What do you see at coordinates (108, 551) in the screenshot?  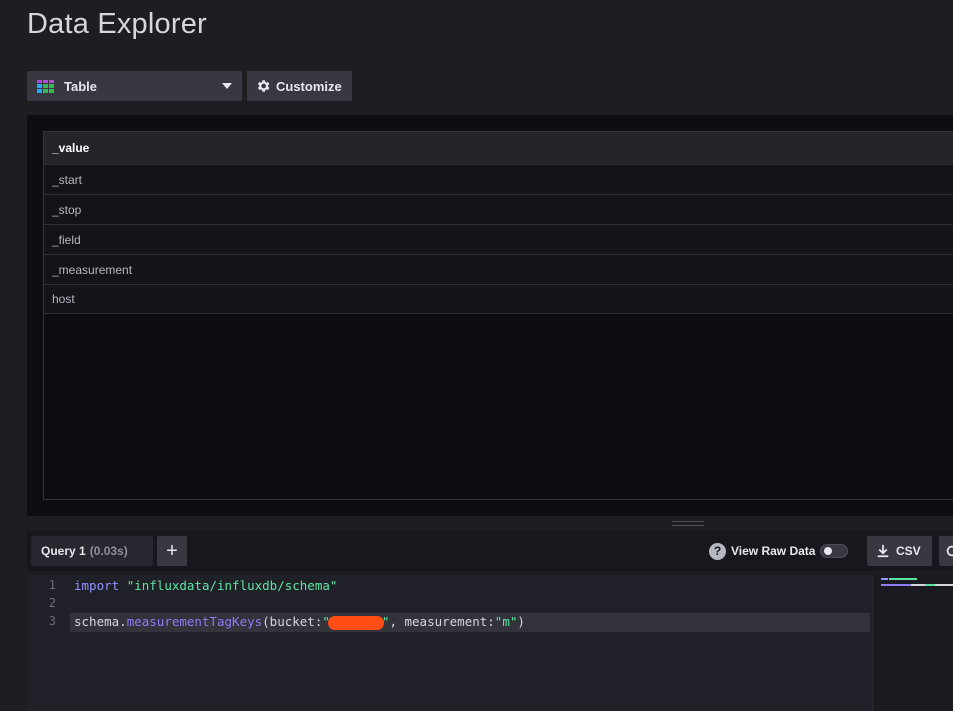 I see `query-tab-time: (0.03s)` at bounding box center [108, 551].